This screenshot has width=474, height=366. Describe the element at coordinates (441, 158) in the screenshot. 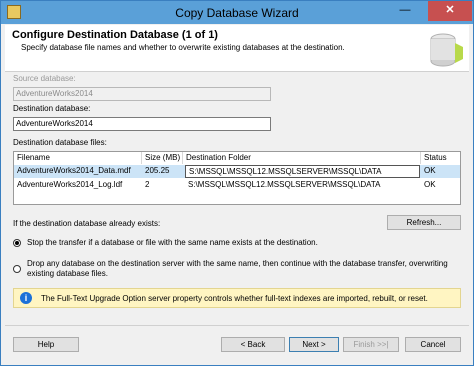

I see `column-header-status: Status` at that location.